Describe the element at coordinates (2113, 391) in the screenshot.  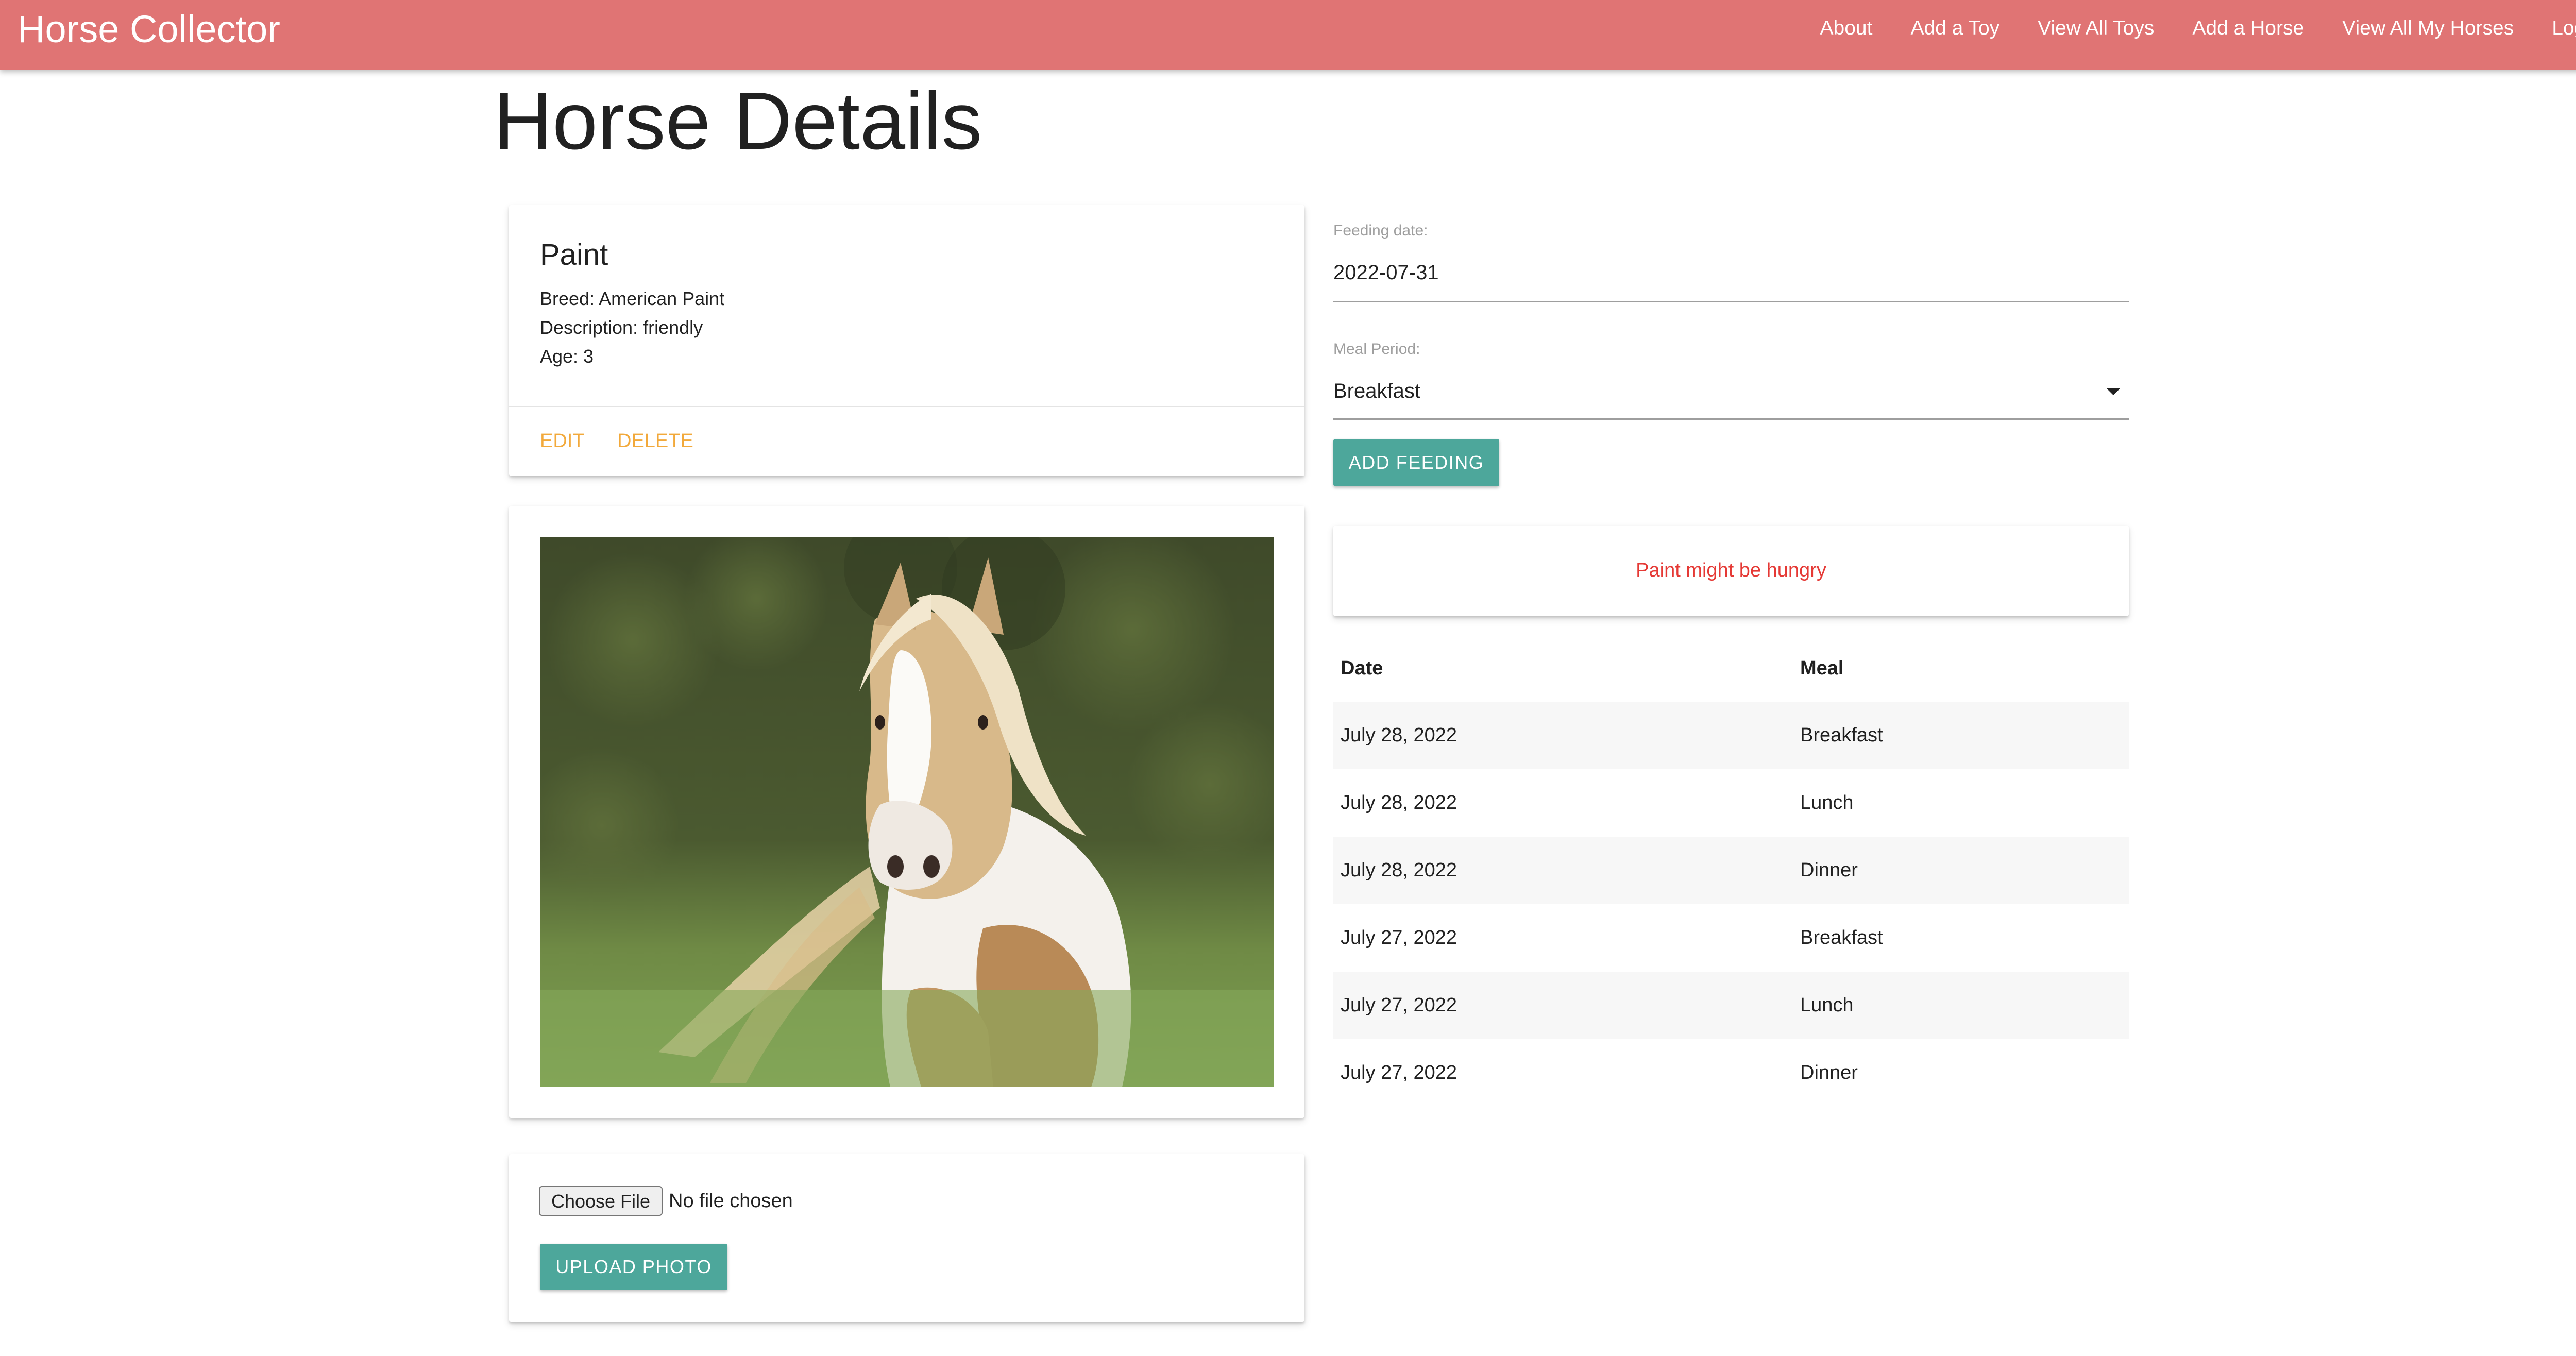
I see `caret-down-icon` at that location.